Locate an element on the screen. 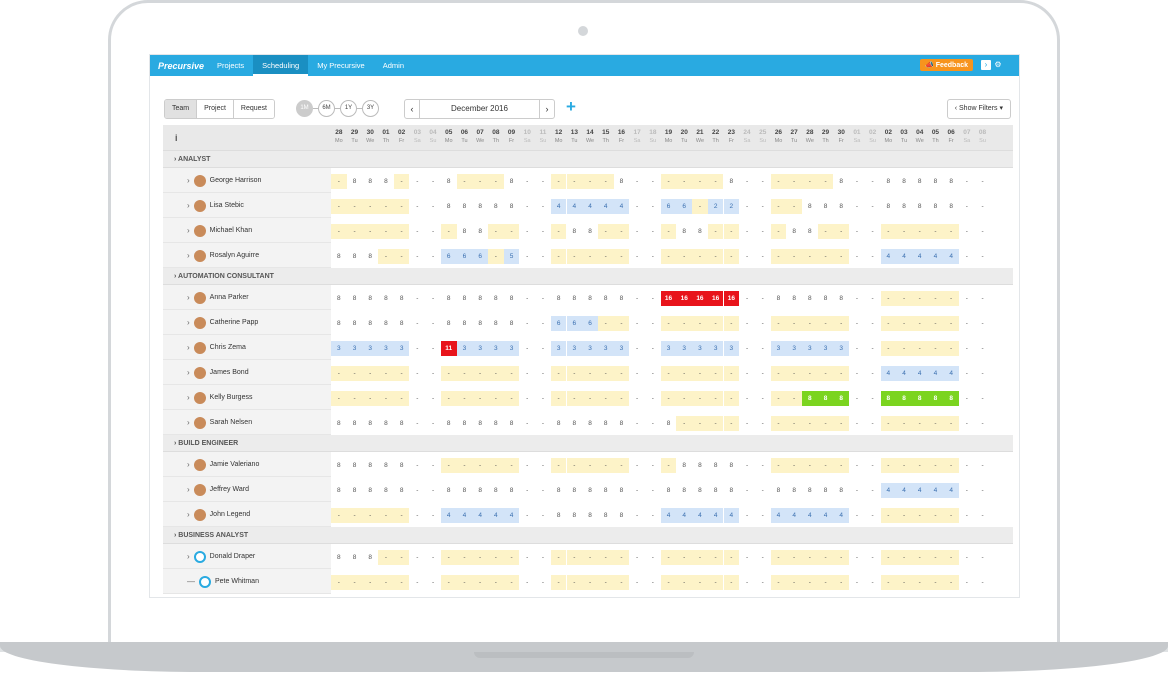 The height and width of the screenshot is (674, 1168). allocation-cell: 16 is located at coordinates (684, 298).